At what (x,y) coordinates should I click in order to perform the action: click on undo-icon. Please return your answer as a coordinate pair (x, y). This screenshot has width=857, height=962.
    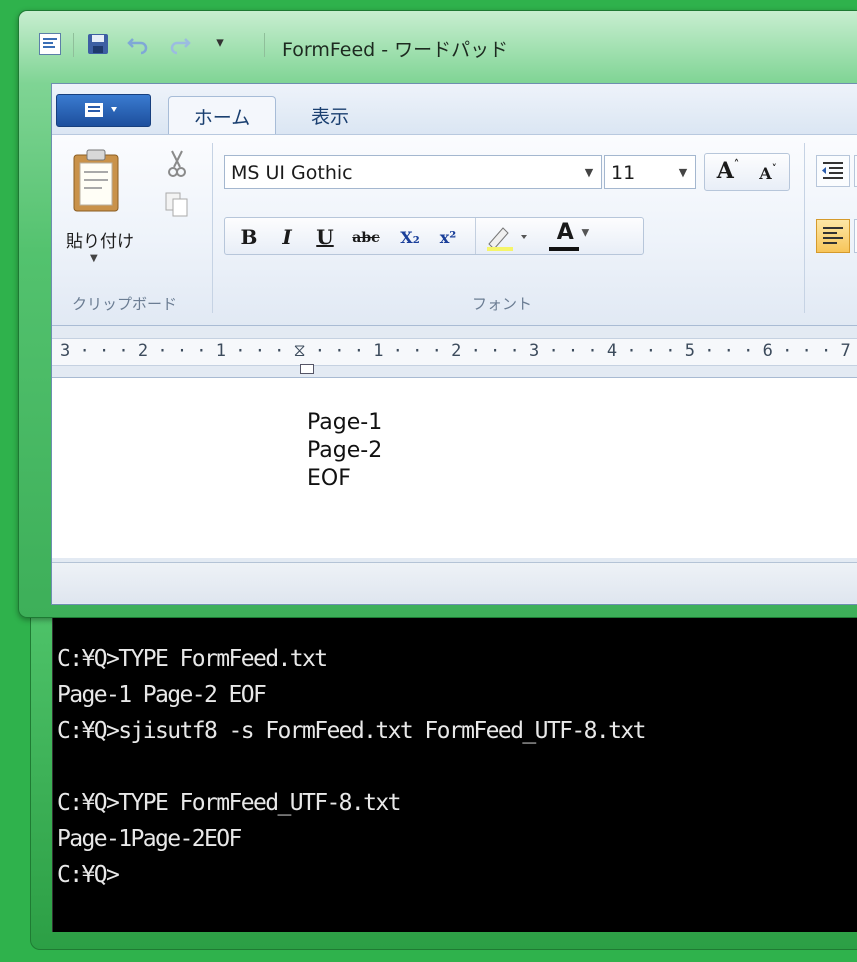
    Looking at the image, I should click on (138, 44).